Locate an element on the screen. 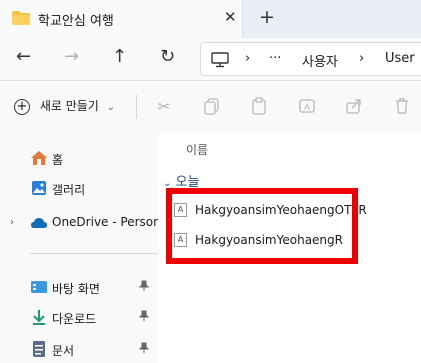 The width and height of the screenshot is (421, 363). navigation-bar: ← → ↑ ↻ › ··· 사용자 › User is located at coordinates (210, 59).